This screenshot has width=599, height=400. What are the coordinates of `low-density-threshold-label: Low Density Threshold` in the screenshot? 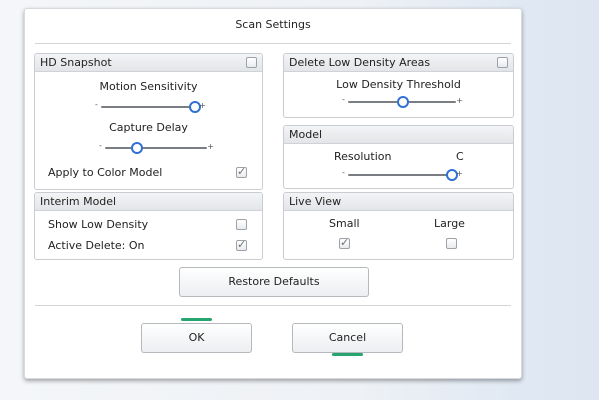 It's located at (398, 84).